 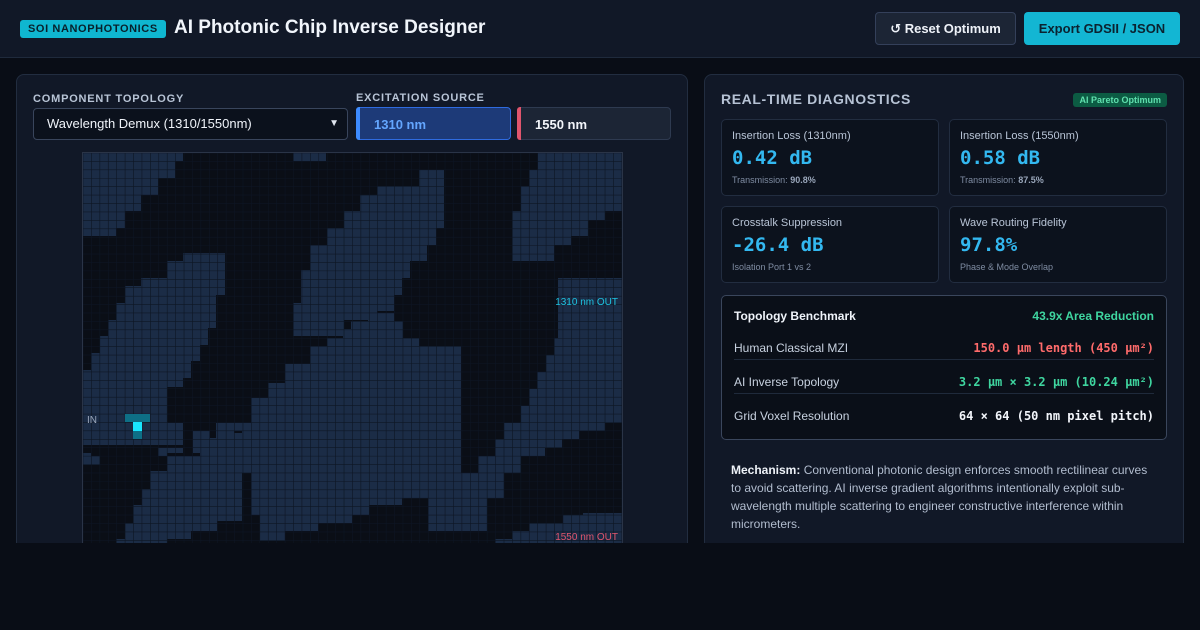 What do you see at coordinates (774, 180) in the screenshot?
I see `metric-sub: Transmission: 90.8%` at bounding box center [774, 180].